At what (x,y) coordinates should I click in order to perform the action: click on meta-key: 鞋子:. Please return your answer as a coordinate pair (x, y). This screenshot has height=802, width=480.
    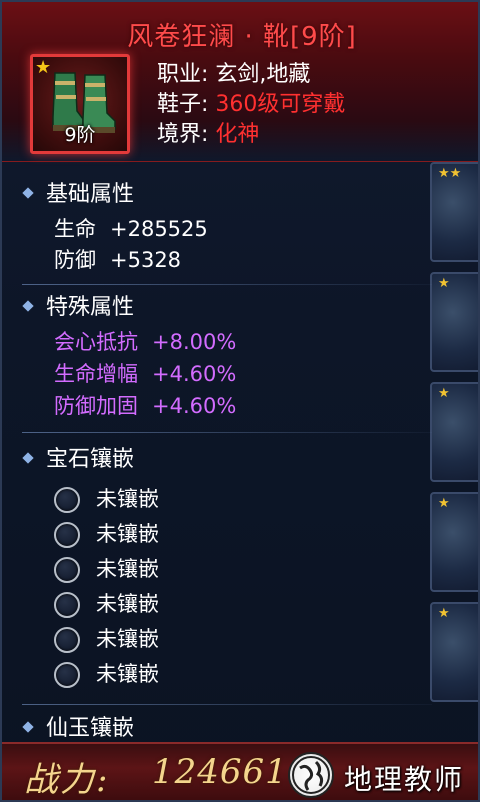
    Looking at the image, I should click on (183, 104).